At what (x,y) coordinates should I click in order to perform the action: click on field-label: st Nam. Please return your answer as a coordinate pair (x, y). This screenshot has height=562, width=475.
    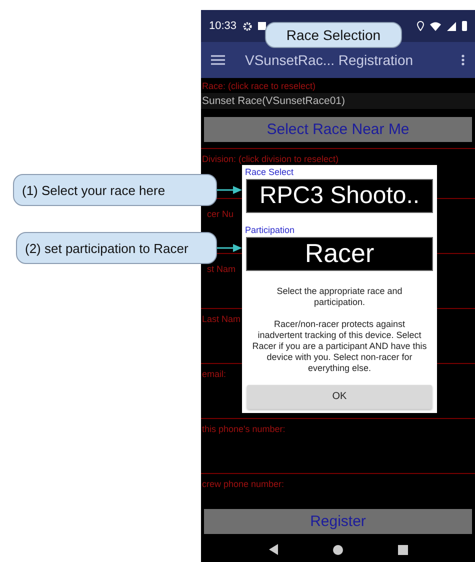
    Looking at the image, I should click on (221, 269).